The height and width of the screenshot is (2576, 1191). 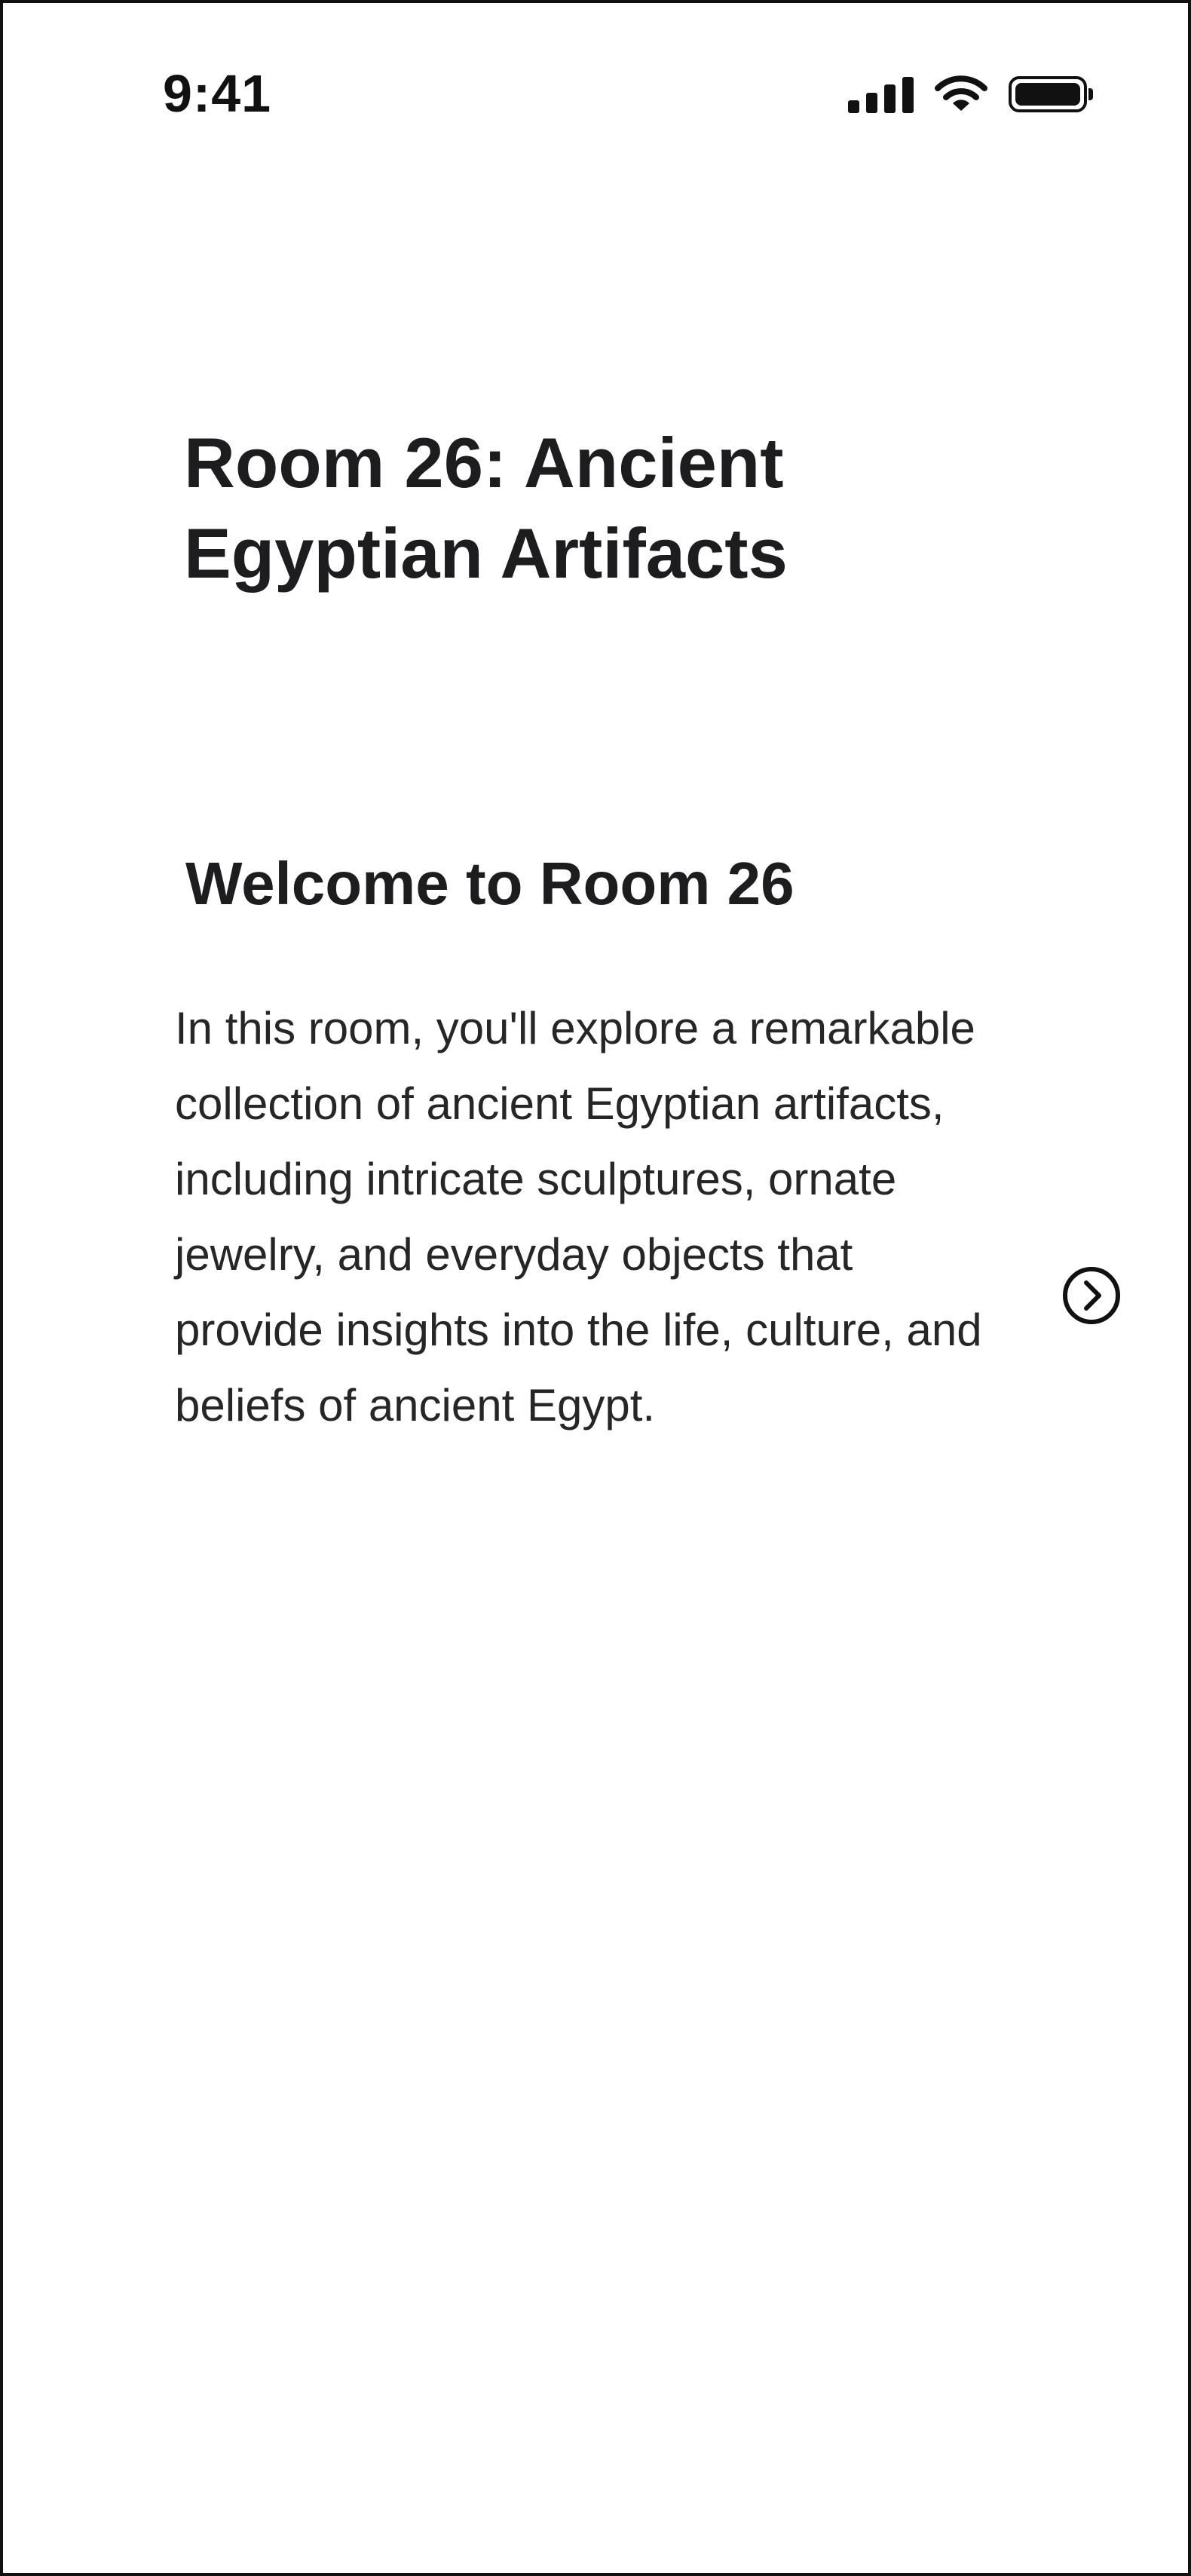 I want to click on status-time: 9:41, so click(x=218, y=93).